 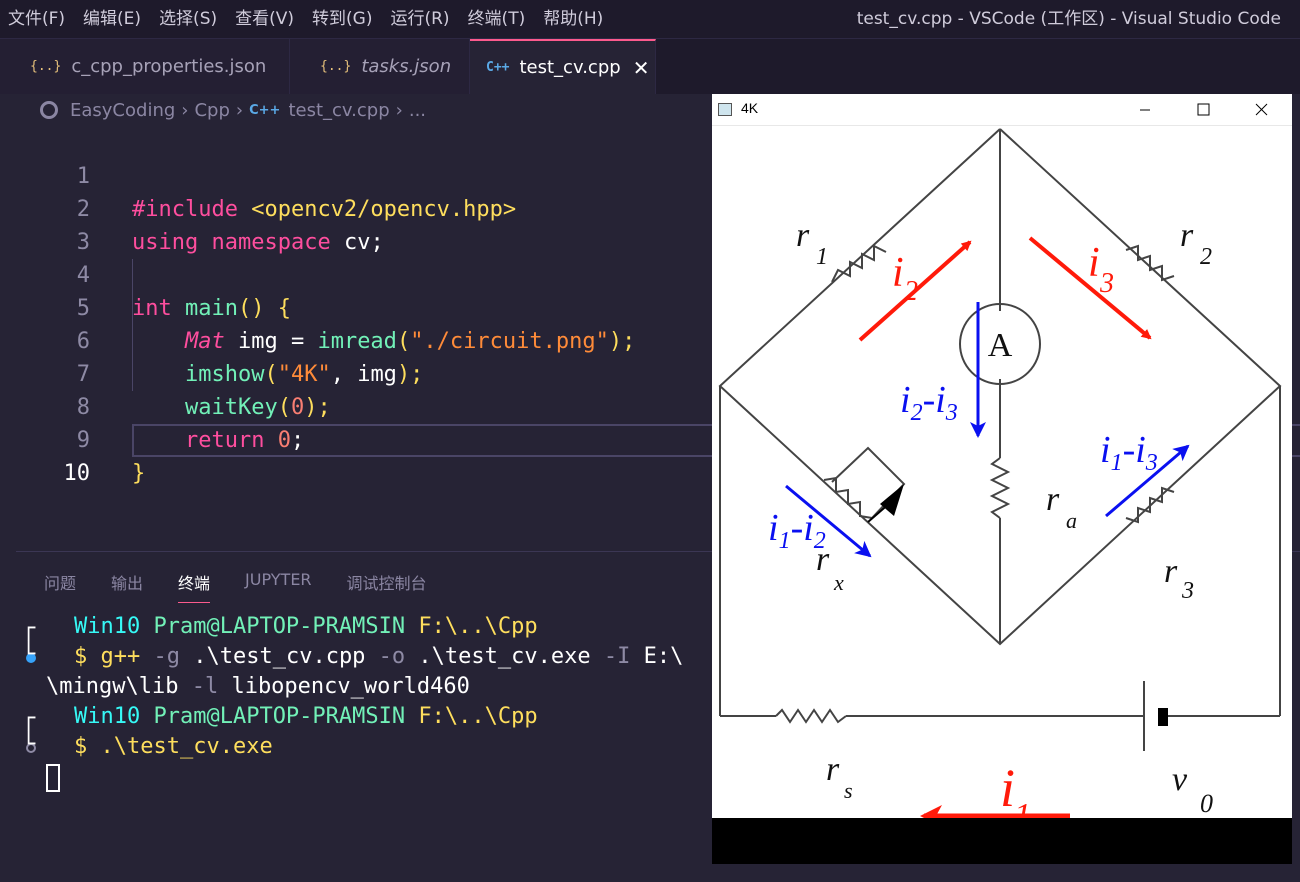 I want to click on code-token: }, so click(x=139, y=473).